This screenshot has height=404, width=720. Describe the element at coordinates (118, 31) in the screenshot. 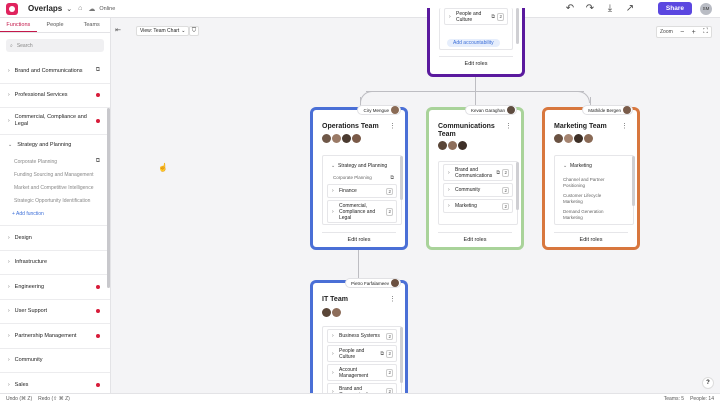

I see `collapse-sidebar-icon: ⇤` at that location.